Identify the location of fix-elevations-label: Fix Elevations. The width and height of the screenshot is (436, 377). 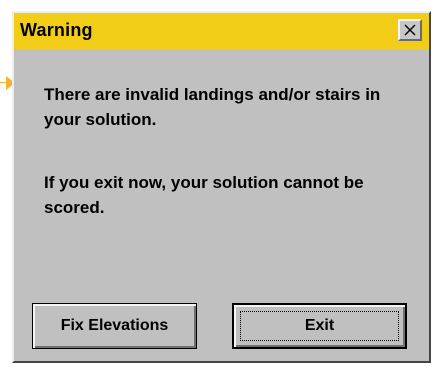
(114, 325).